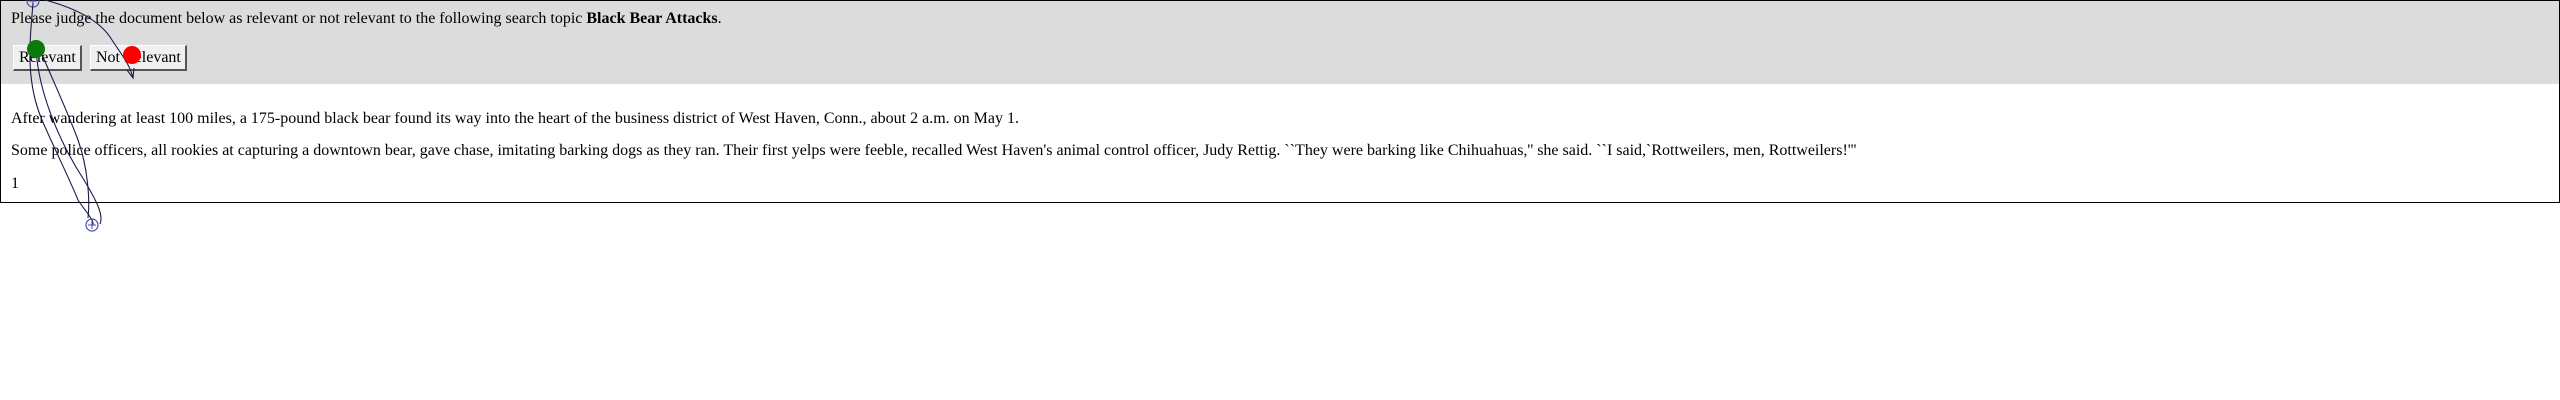  Describe the element at coordinates (138, 58) in the screenshot. I see `not-relevant-button: Not Relevant` at that location.